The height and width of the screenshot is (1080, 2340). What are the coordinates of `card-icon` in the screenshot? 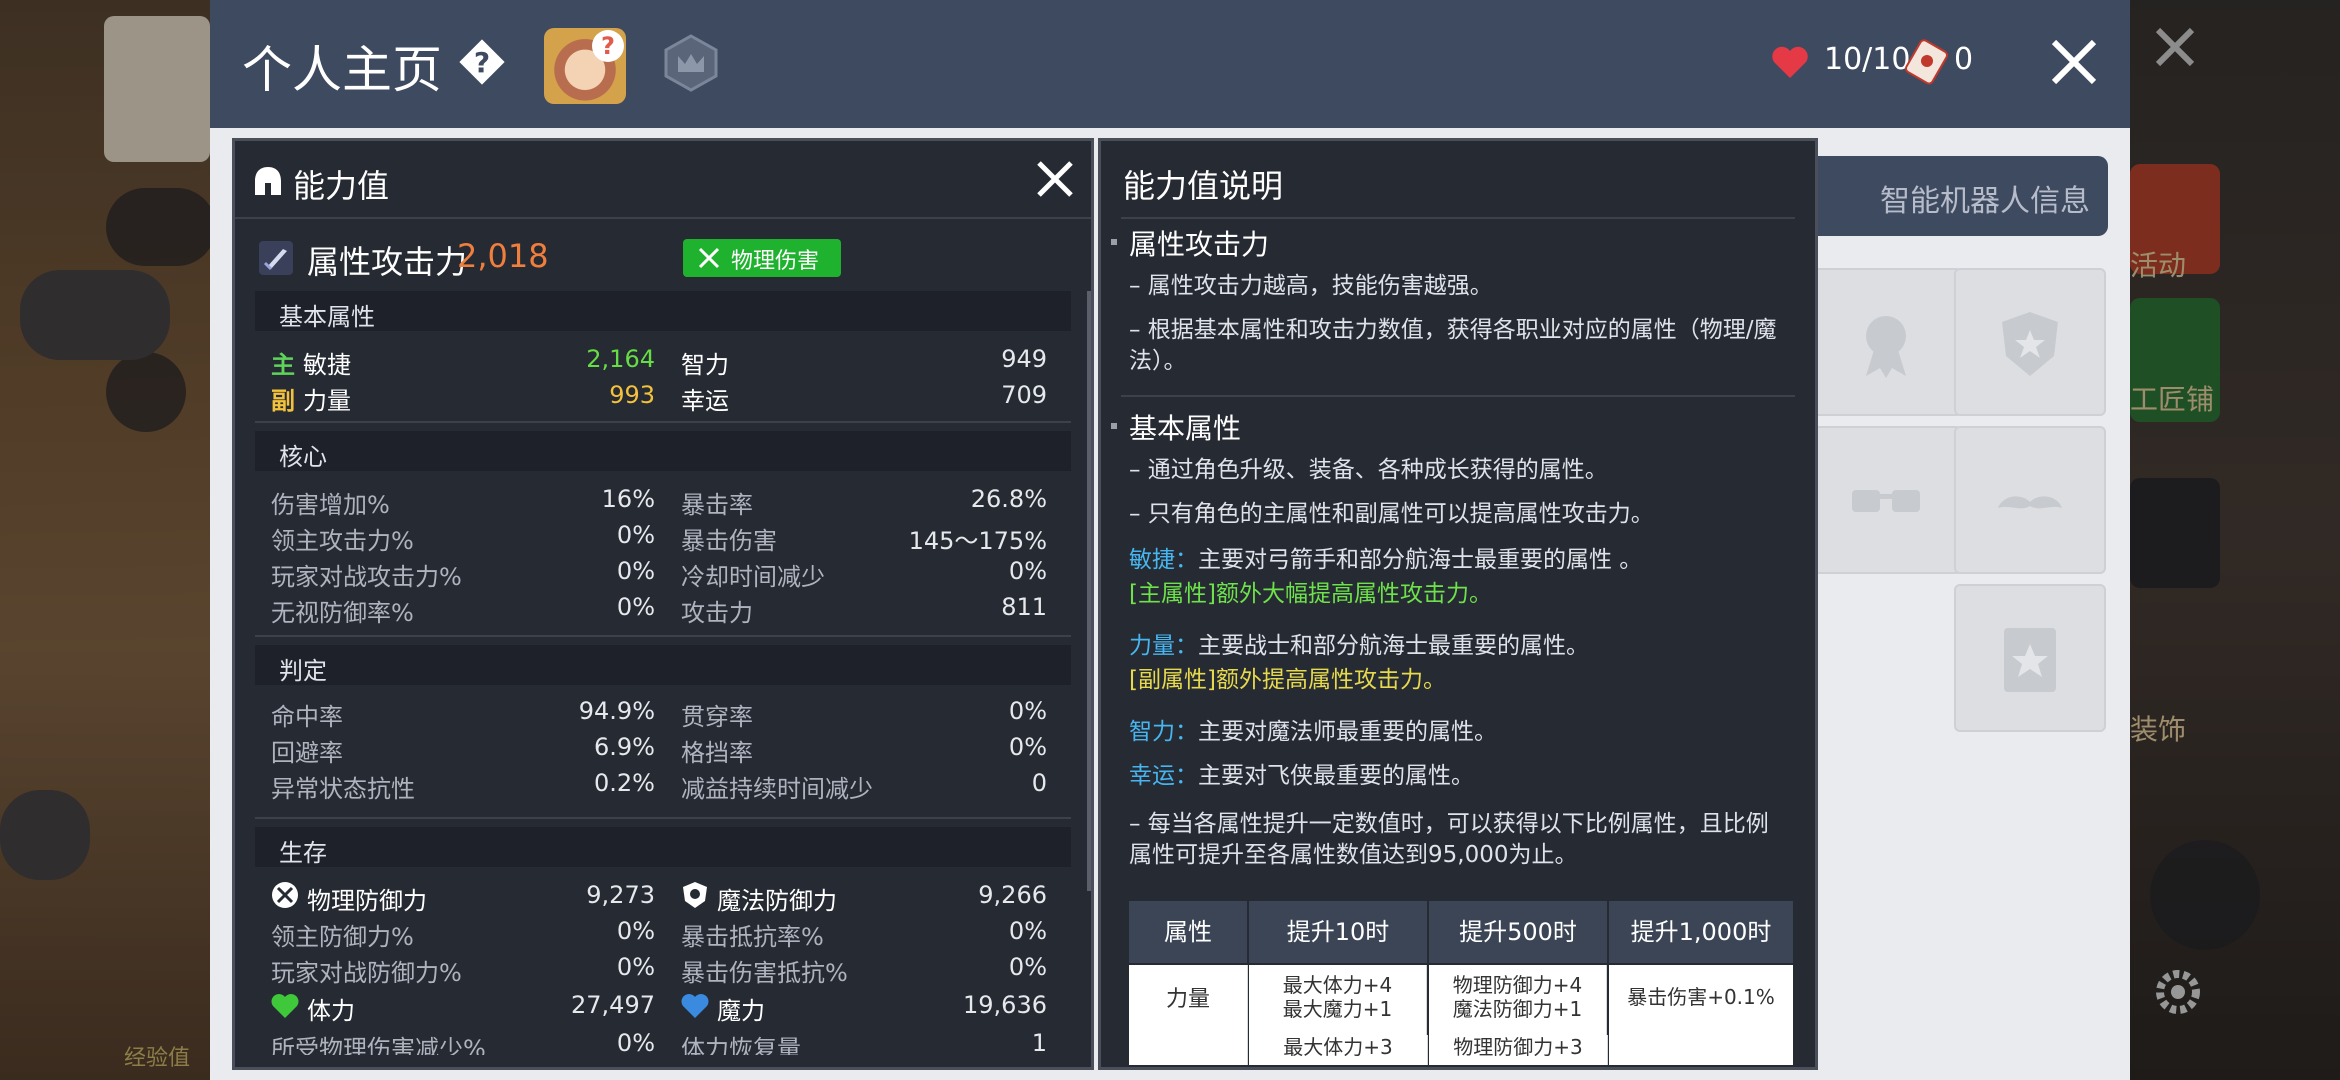 It's located at (2030, 660).